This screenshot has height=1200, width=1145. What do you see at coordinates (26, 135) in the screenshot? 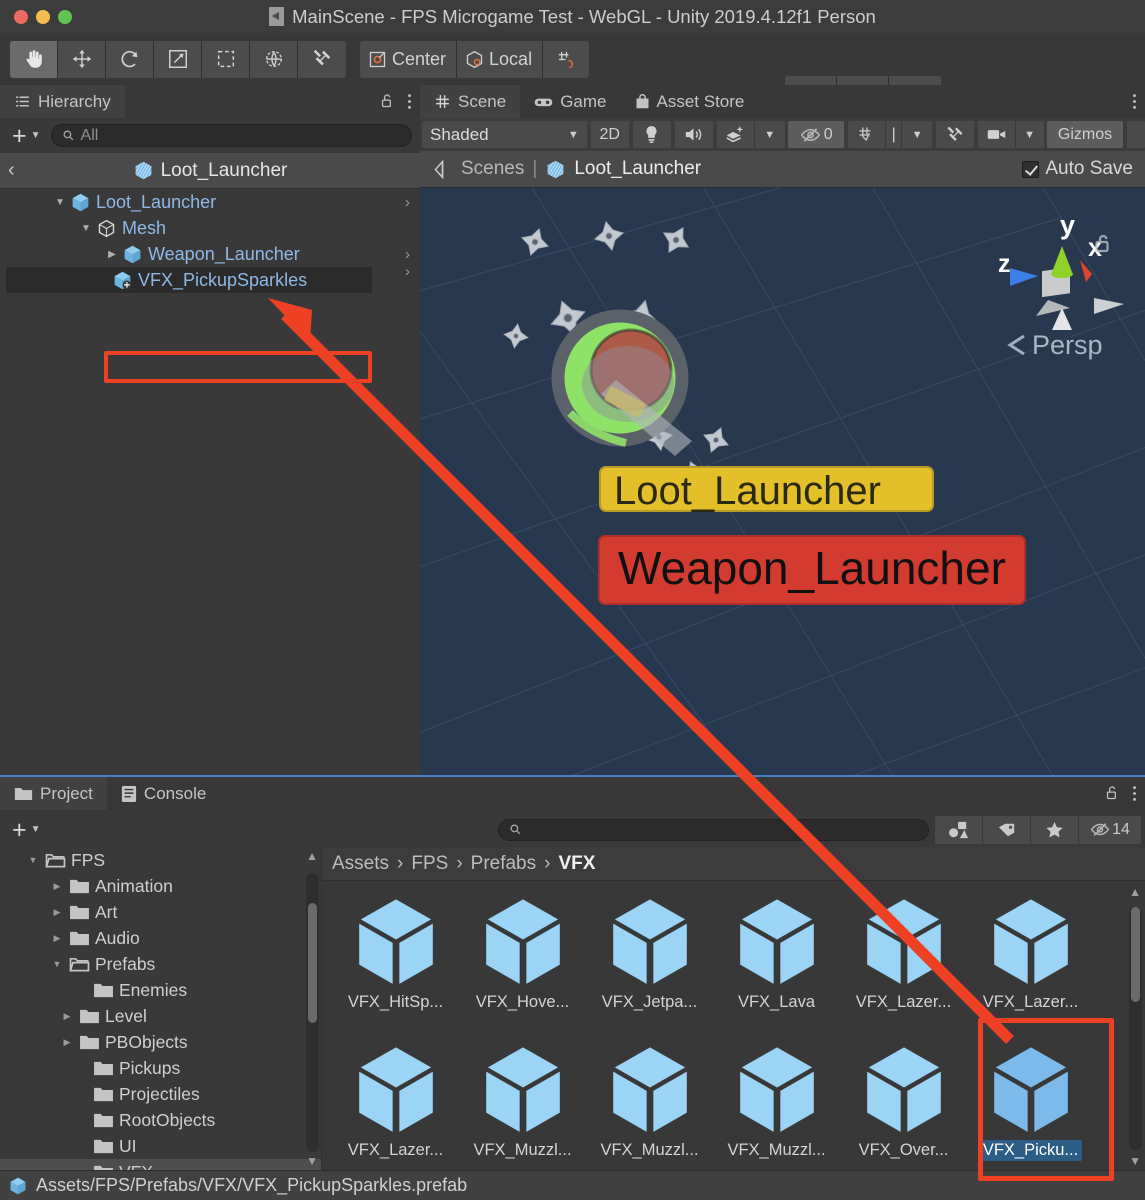
I see `hierarchy-add-button: + ▼` at bounding box center [26, 135].